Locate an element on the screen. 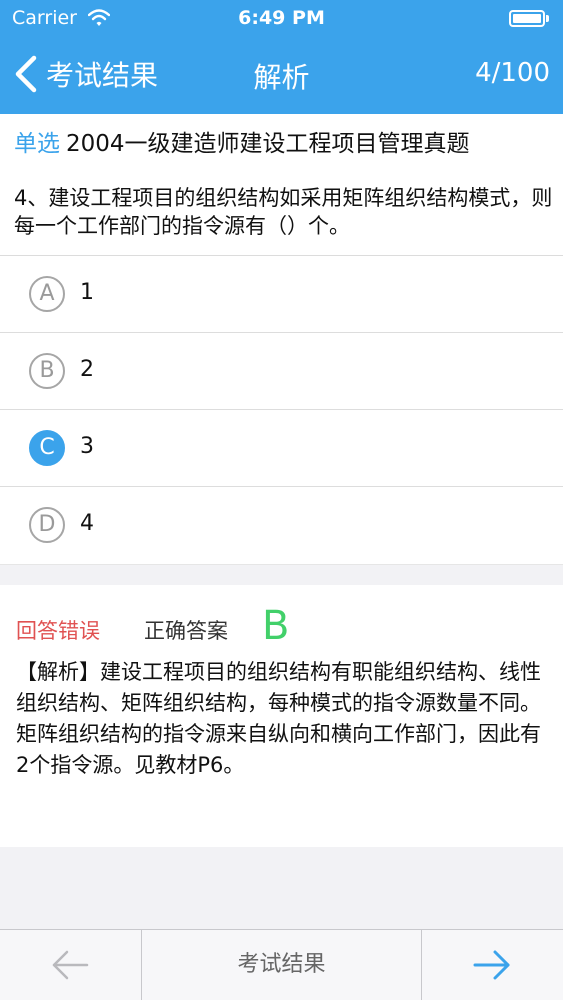  question-type-badge: 单选 is located at coordinates (37, 144).